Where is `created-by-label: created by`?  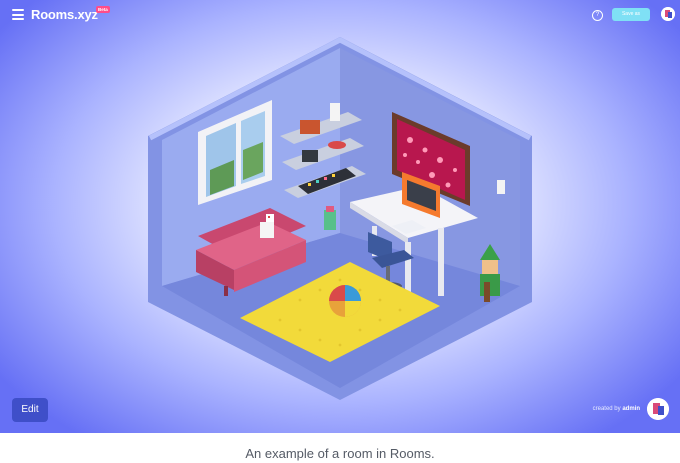 created-by-label: created by is located at coordinates (606, 409).